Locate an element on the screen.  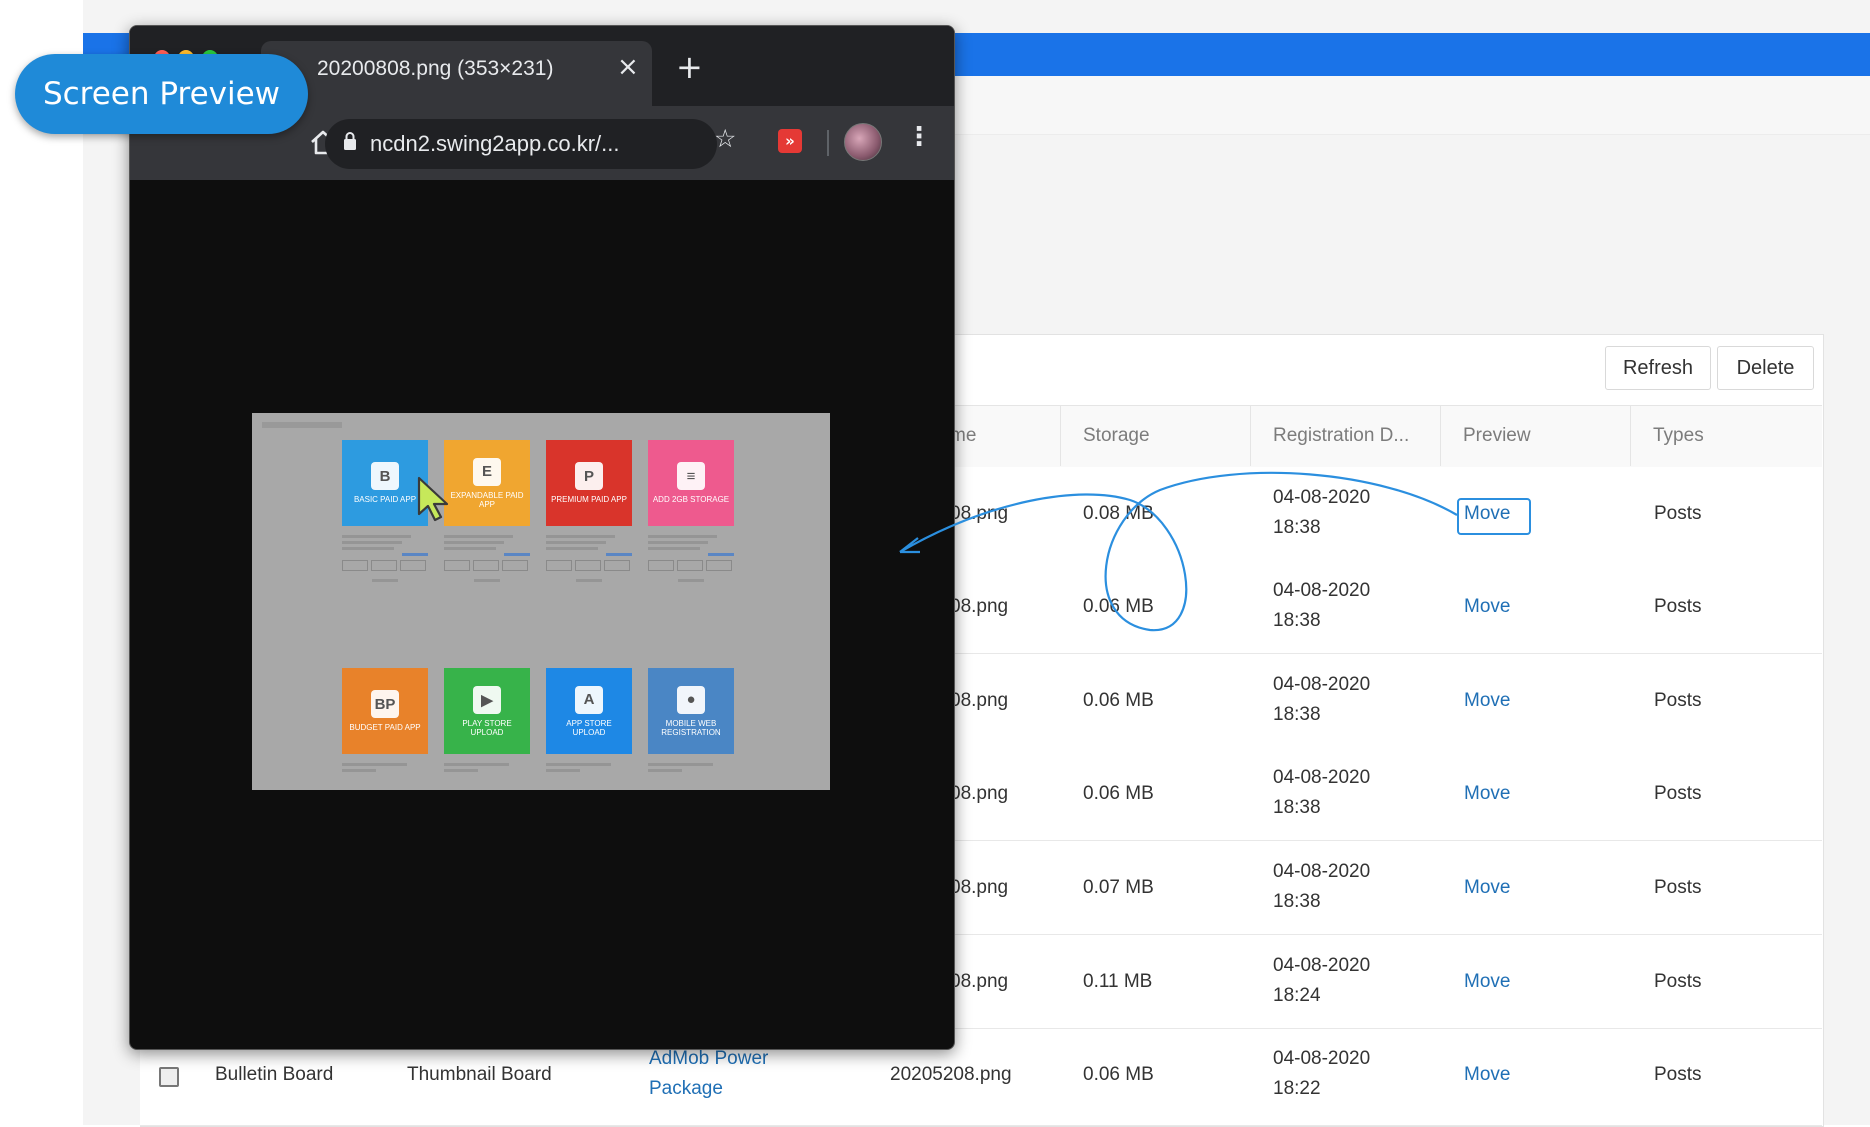
storage-size: 0.08 MB is located at coordinates (1118, 513).